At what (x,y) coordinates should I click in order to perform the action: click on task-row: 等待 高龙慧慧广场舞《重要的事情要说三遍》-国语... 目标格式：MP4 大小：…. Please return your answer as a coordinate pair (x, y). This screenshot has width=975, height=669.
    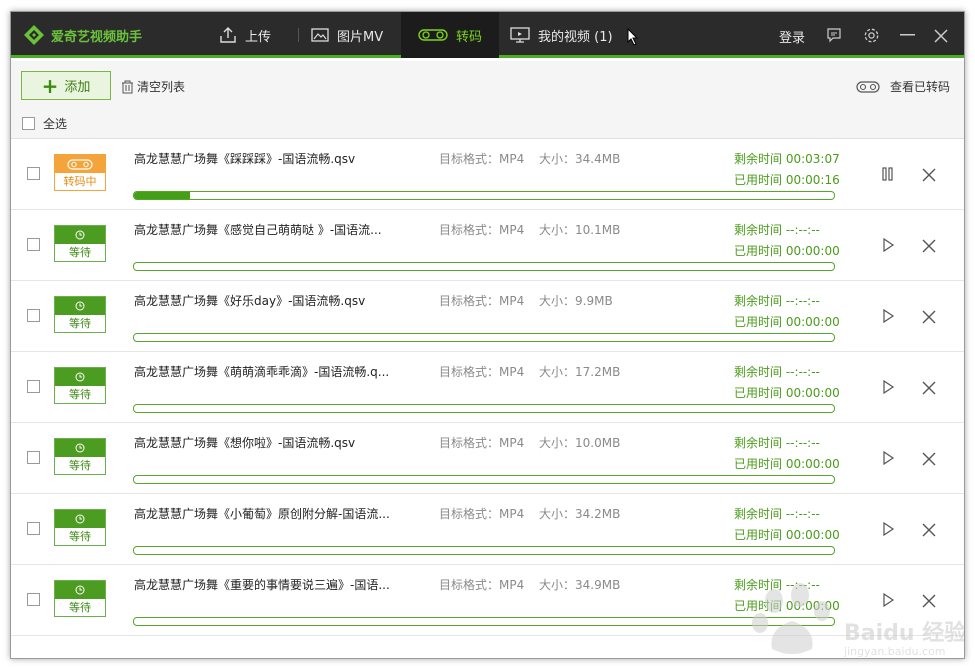
    Looking at the image, I should click on (487, 600).